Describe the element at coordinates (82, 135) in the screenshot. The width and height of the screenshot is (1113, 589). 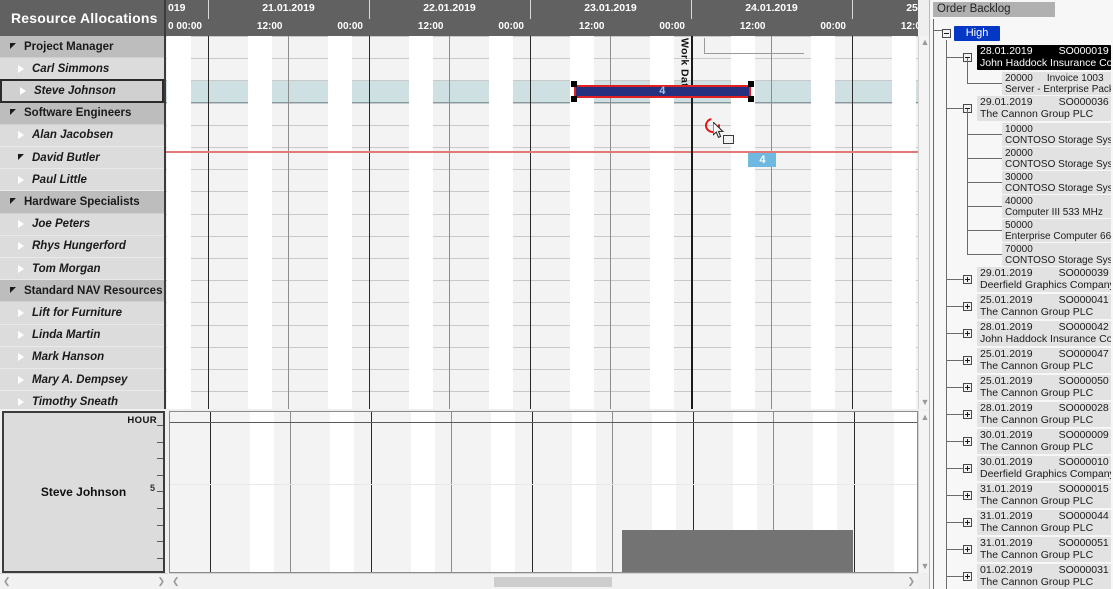
I see `resource-row-alan-jacobsen: Alan Jacobsen` at that location.